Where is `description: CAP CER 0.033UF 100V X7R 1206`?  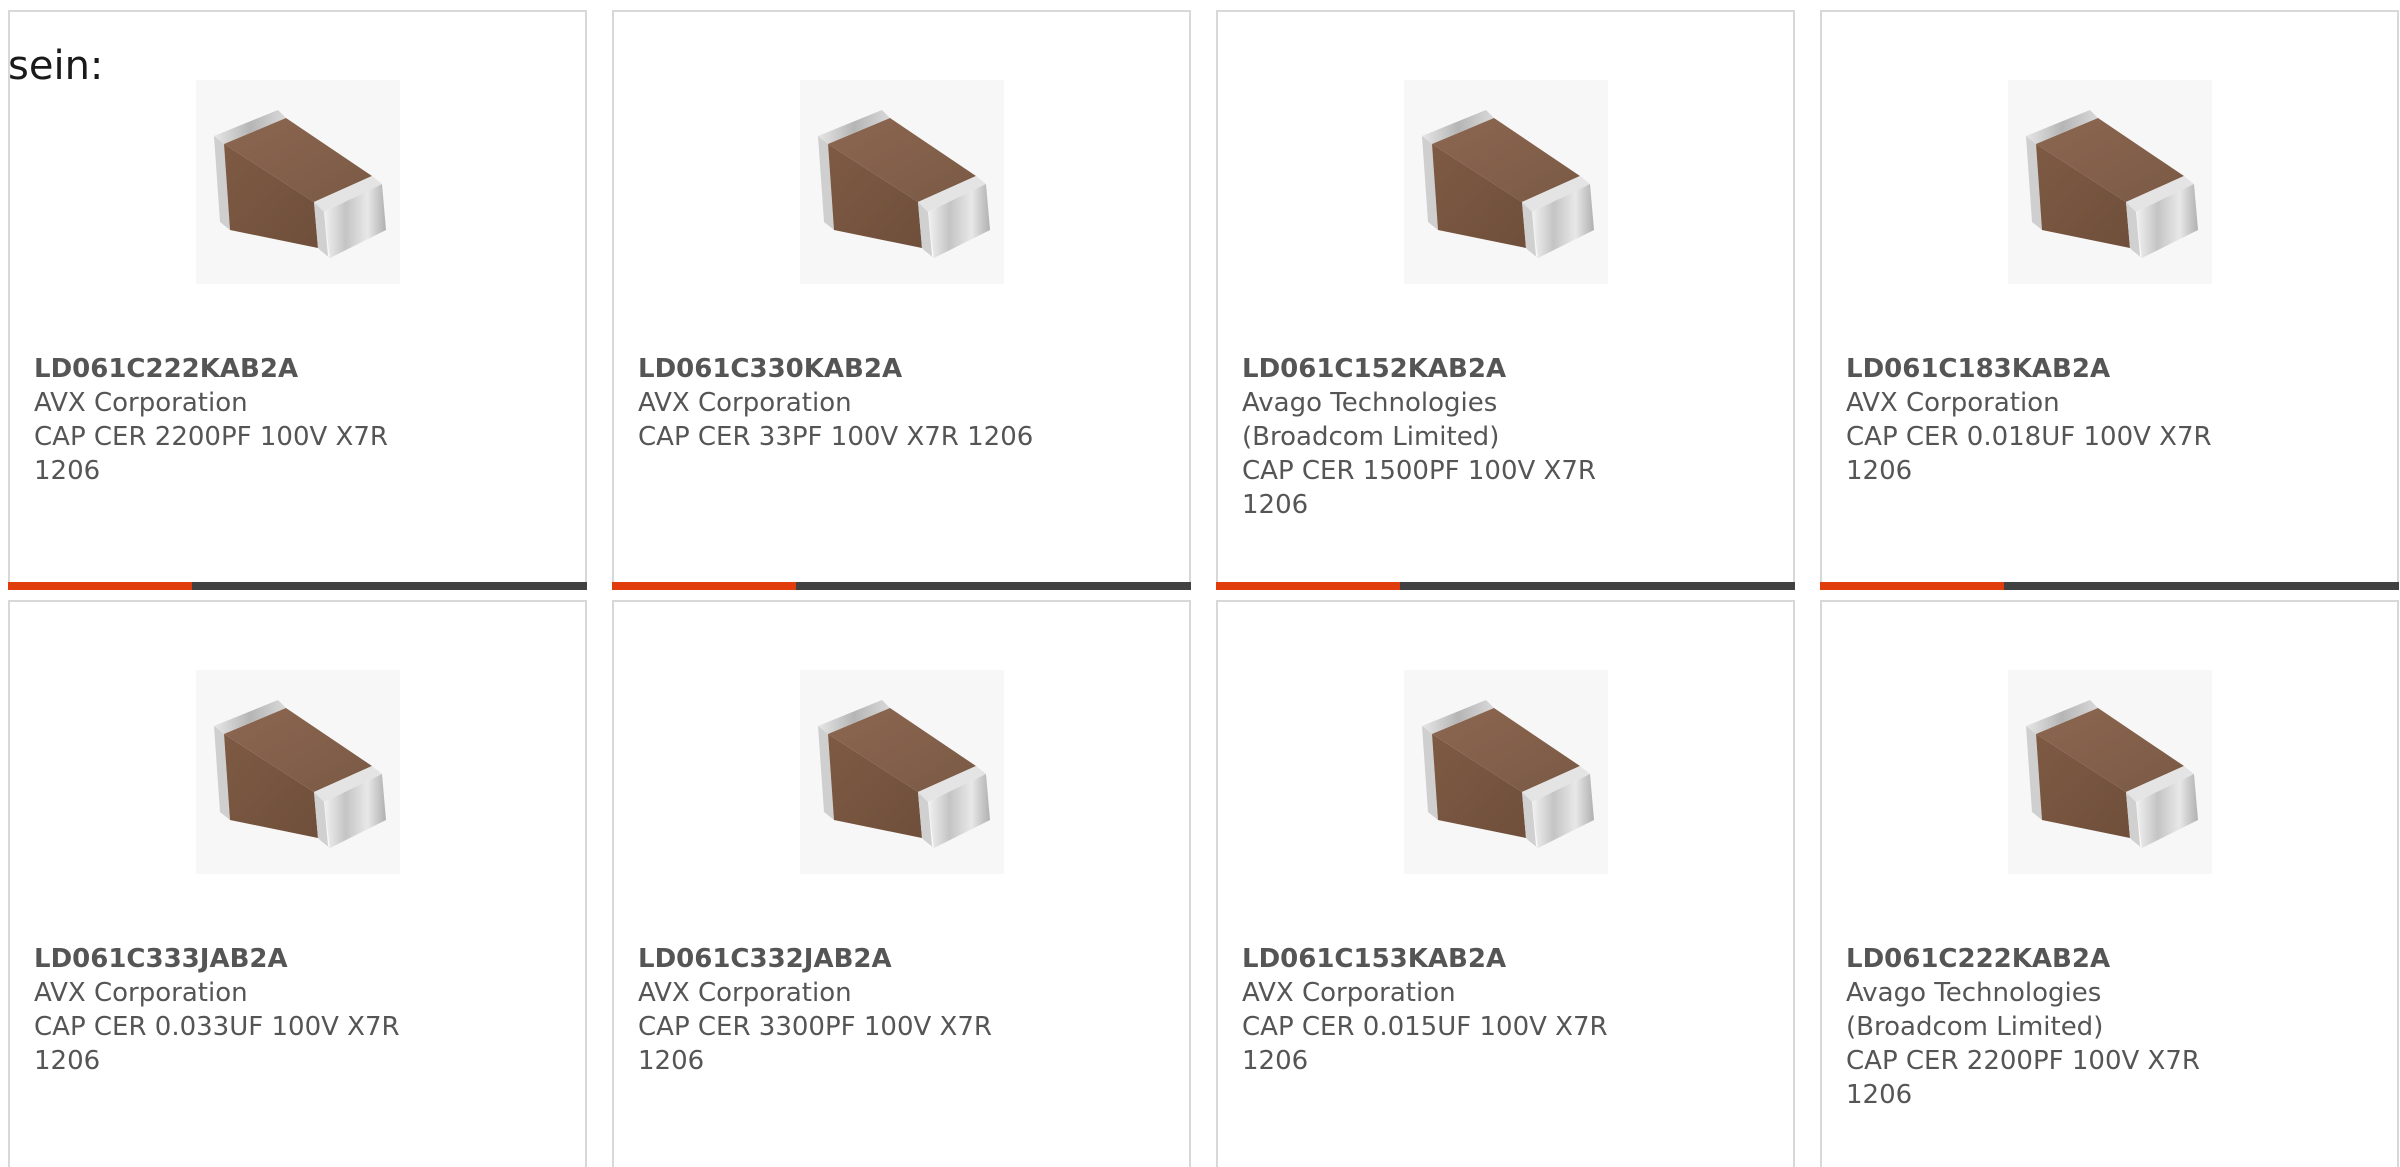 description: CAP CER 0.033UF 100V X7R 1206 is located at coordinates (217, 1044).